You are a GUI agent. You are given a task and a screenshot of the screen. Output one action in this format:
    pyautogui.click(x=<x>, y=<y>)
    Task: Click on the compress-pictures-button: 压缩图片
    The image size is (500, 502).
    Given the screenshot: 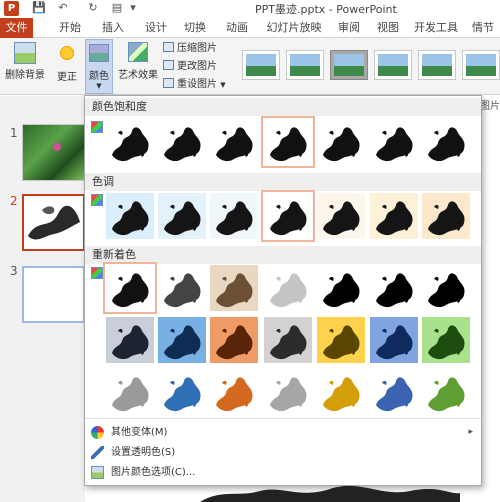 What is the action you would take?
    pyautogui.click(x=190, y=49)
    